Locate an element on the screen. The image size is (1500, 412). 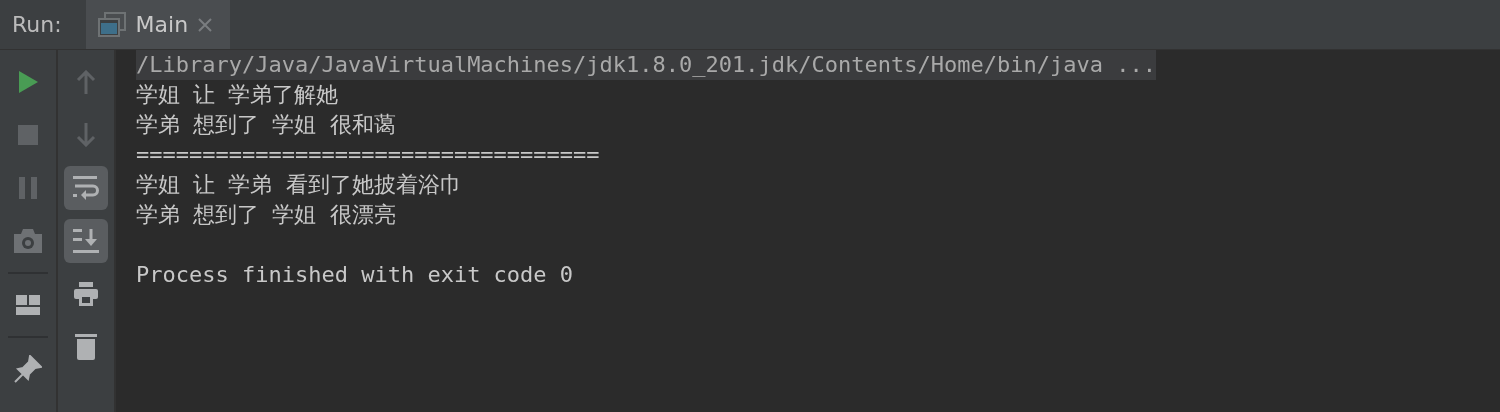
camera-icon is located at coordinates (28, 241).